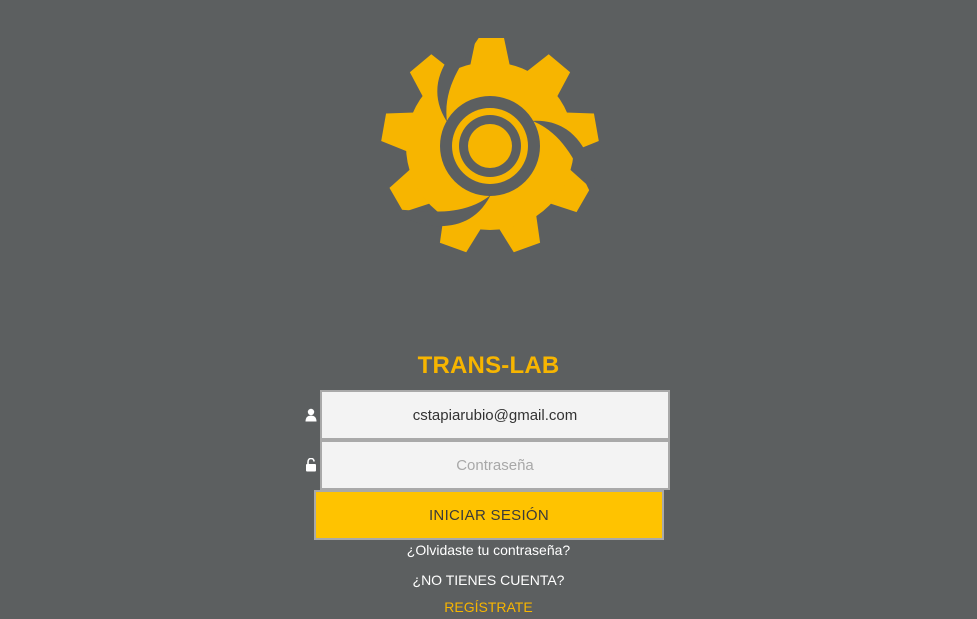 This screenshot has height=619, width=977. I want to click on forgot-password-link: ¿Olvidaste tu contraseña?, so click(488, 550).